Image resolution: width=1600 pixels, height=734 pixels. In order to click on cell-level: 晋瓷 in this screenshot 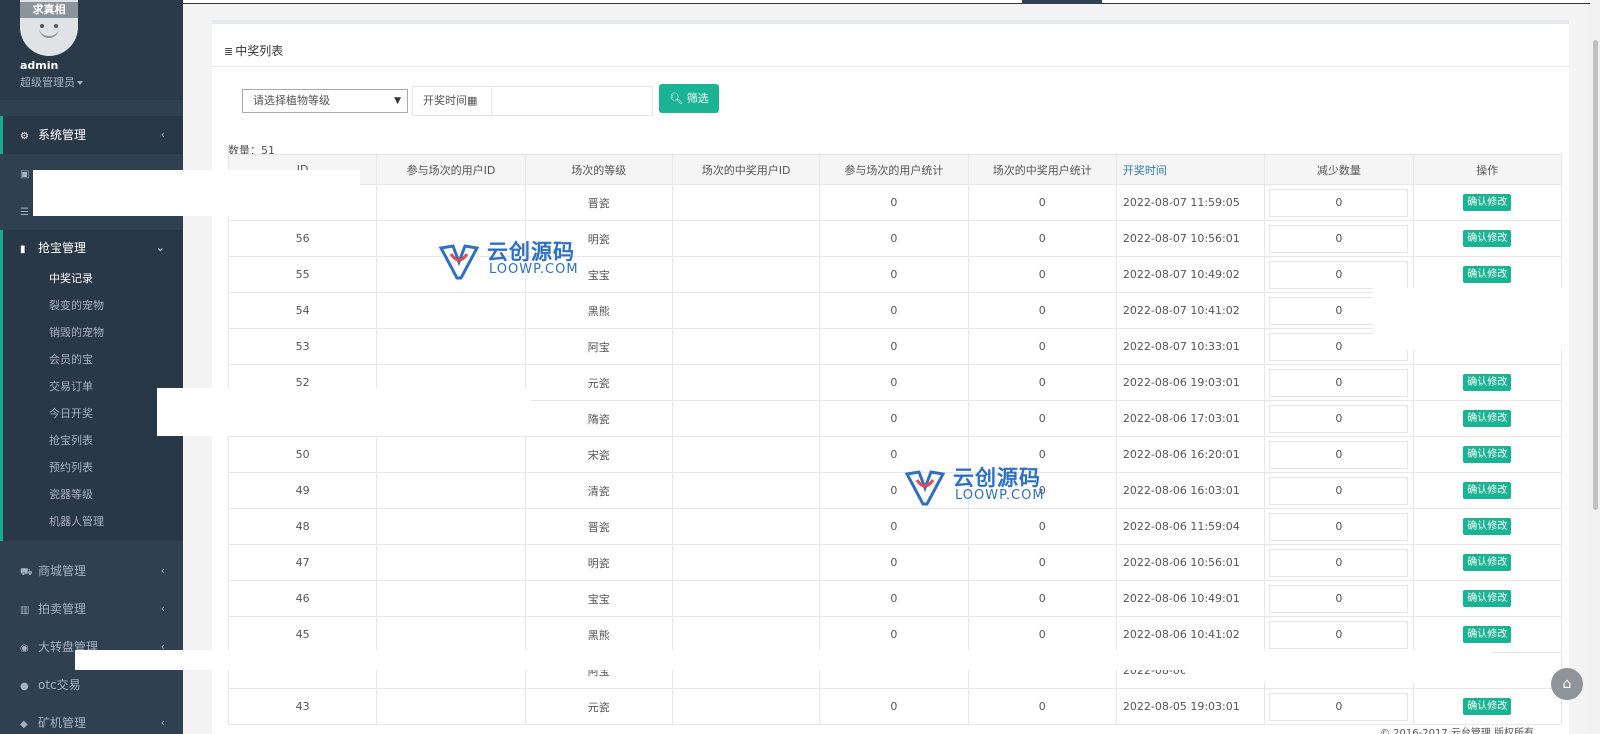, I will do `click(598, 526)`.